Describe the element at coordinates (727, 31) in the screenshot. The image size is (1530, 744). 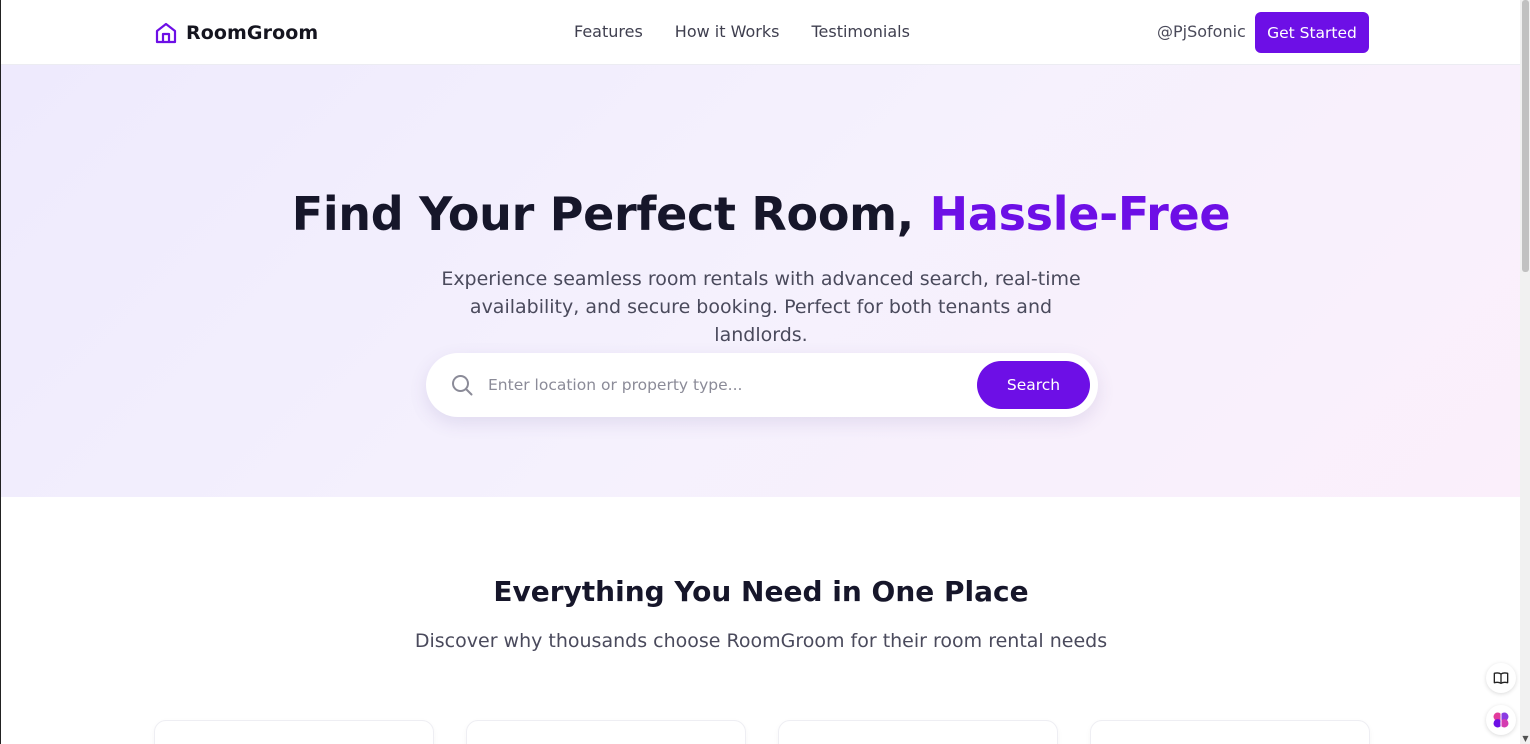
I see `nav-how-it-works: How it Works` at that location.